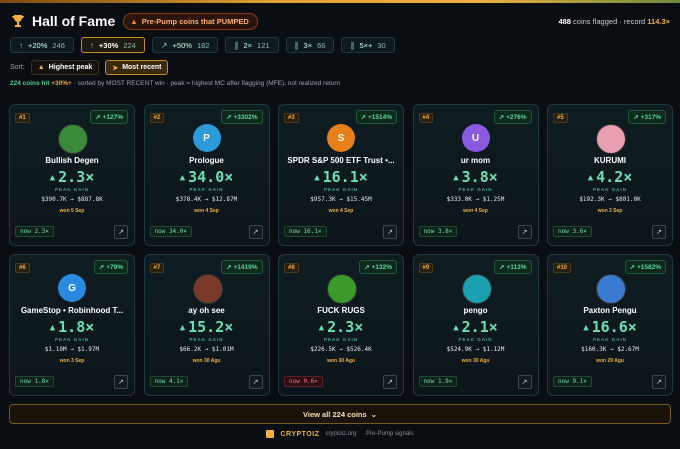 The width and height of the screenshot is (680, 449). Describe the element at coordinates (562, 268) in the screenshot. I see `rank-badge: #10` at that location.